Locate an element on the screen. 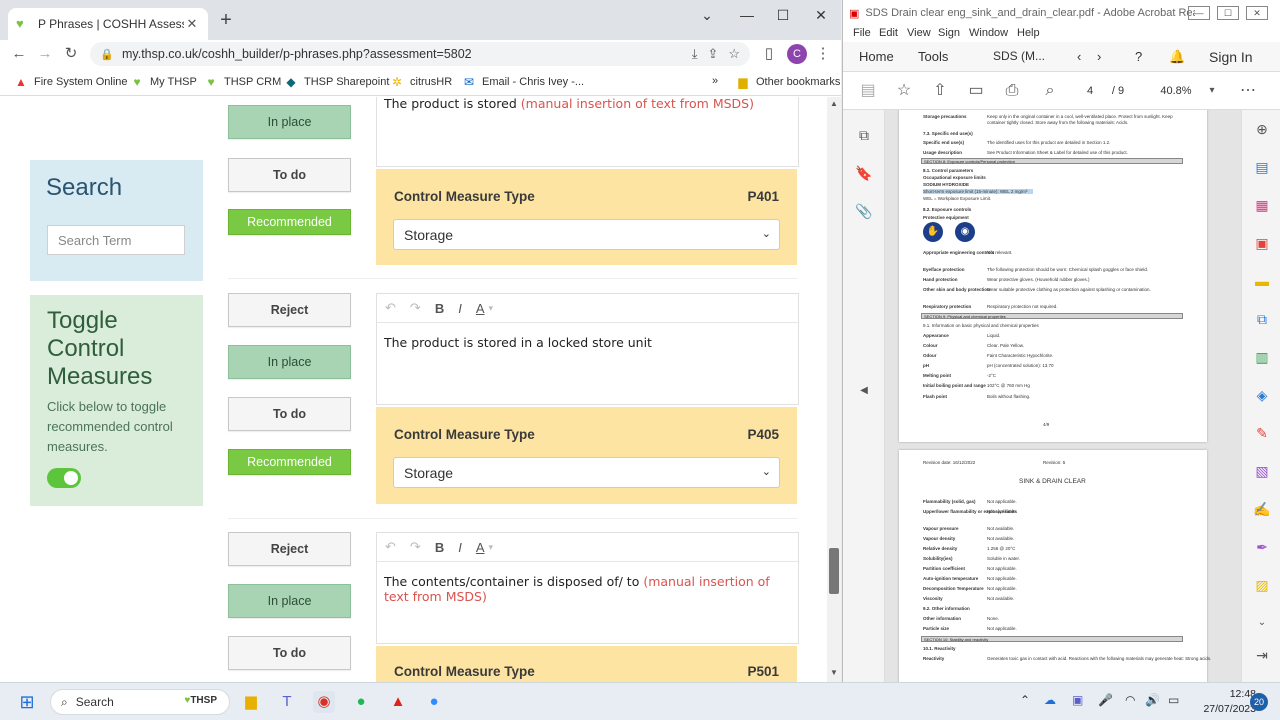 The height and width of the screenshot is (720, 1280). protect-icon: ▧ is located at coordinates (1262, 471).